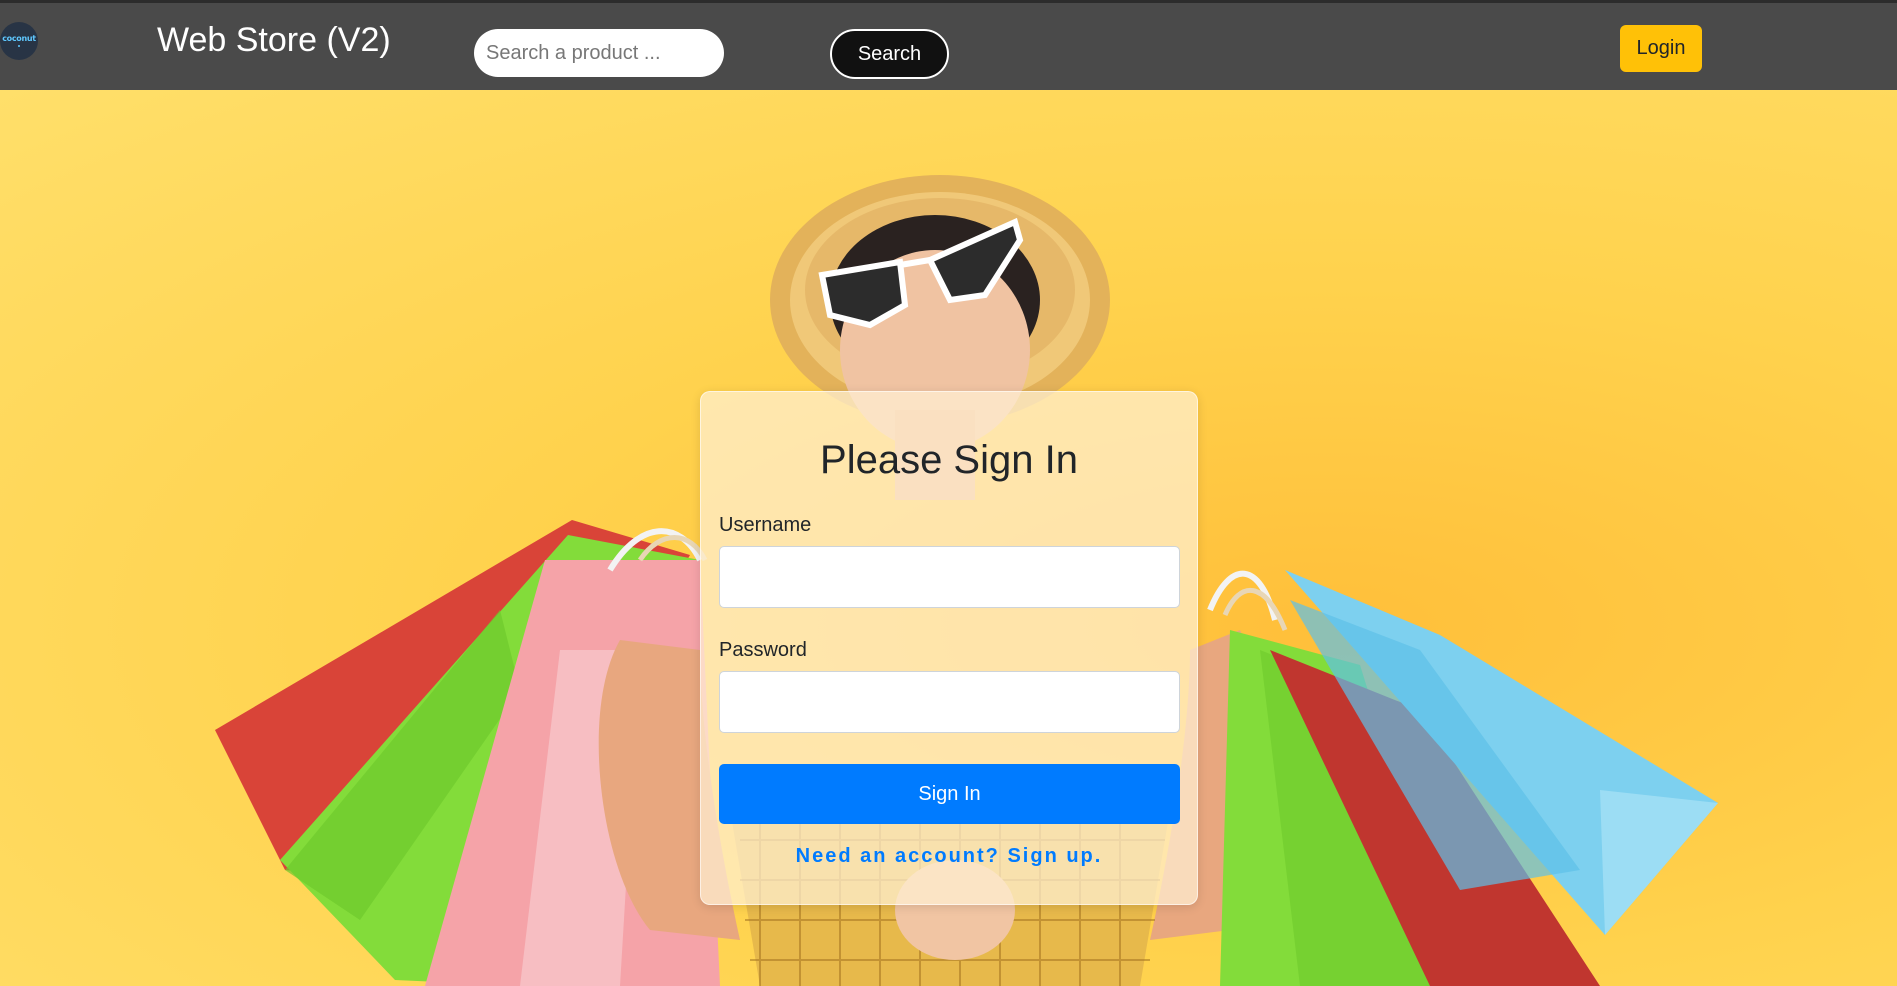  I want to click on search-button: Search, so click(889, 54).